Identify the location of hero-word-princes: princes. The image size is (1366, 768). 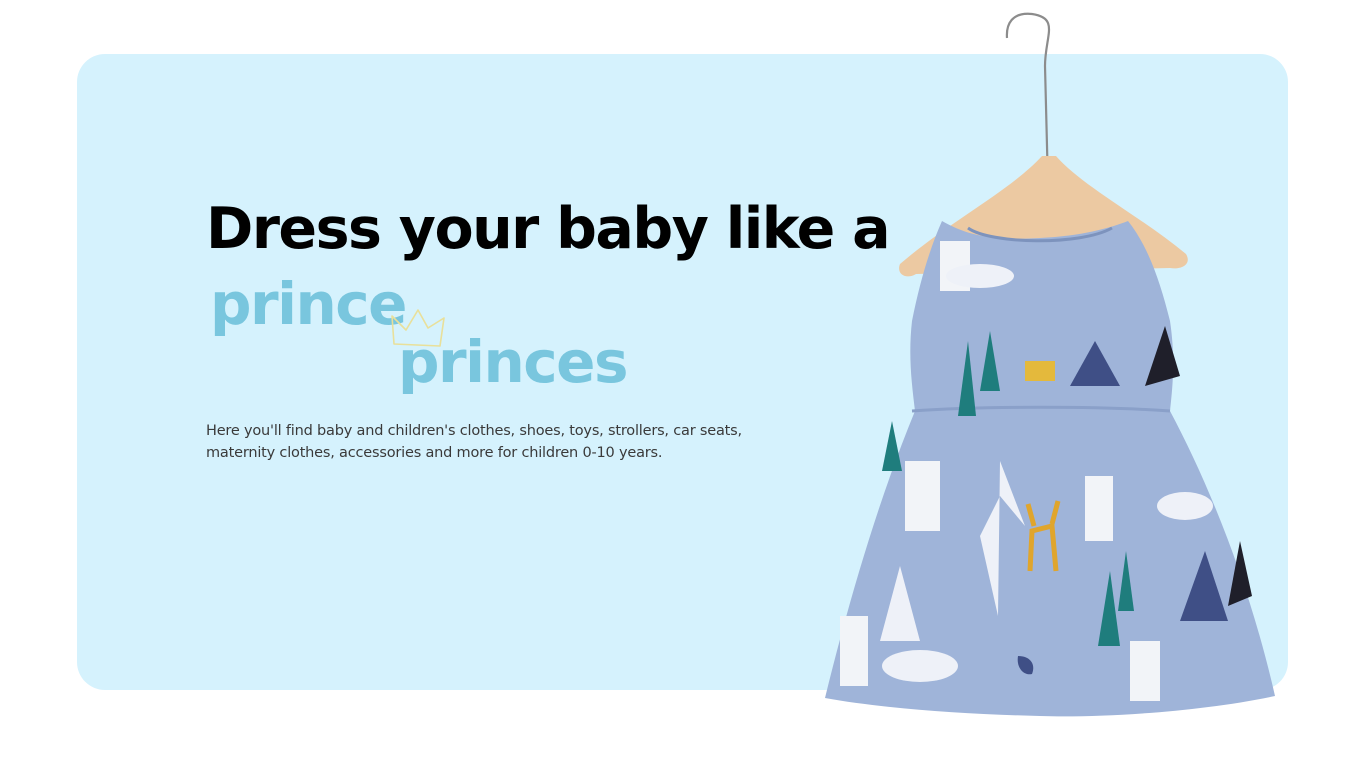
(513, 362).